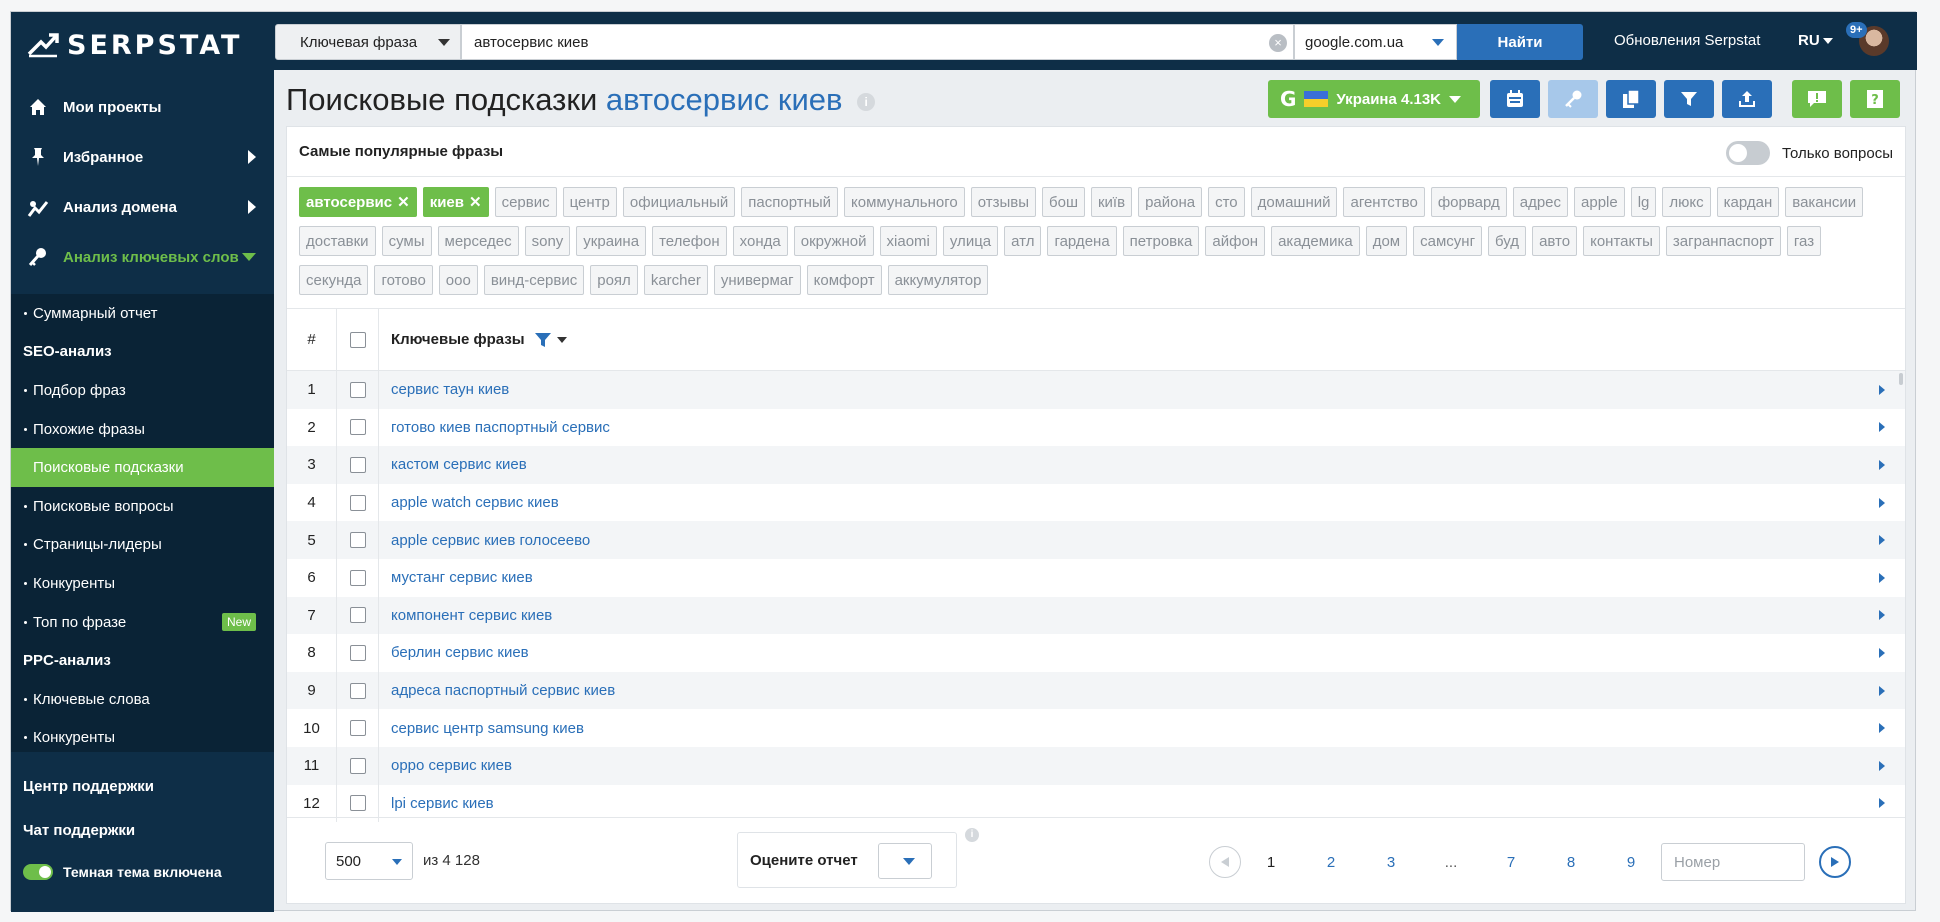 This screenshot has height=922, width=1940. I want to click on search-engine-select: google.com.ua, so click(1375, 42).